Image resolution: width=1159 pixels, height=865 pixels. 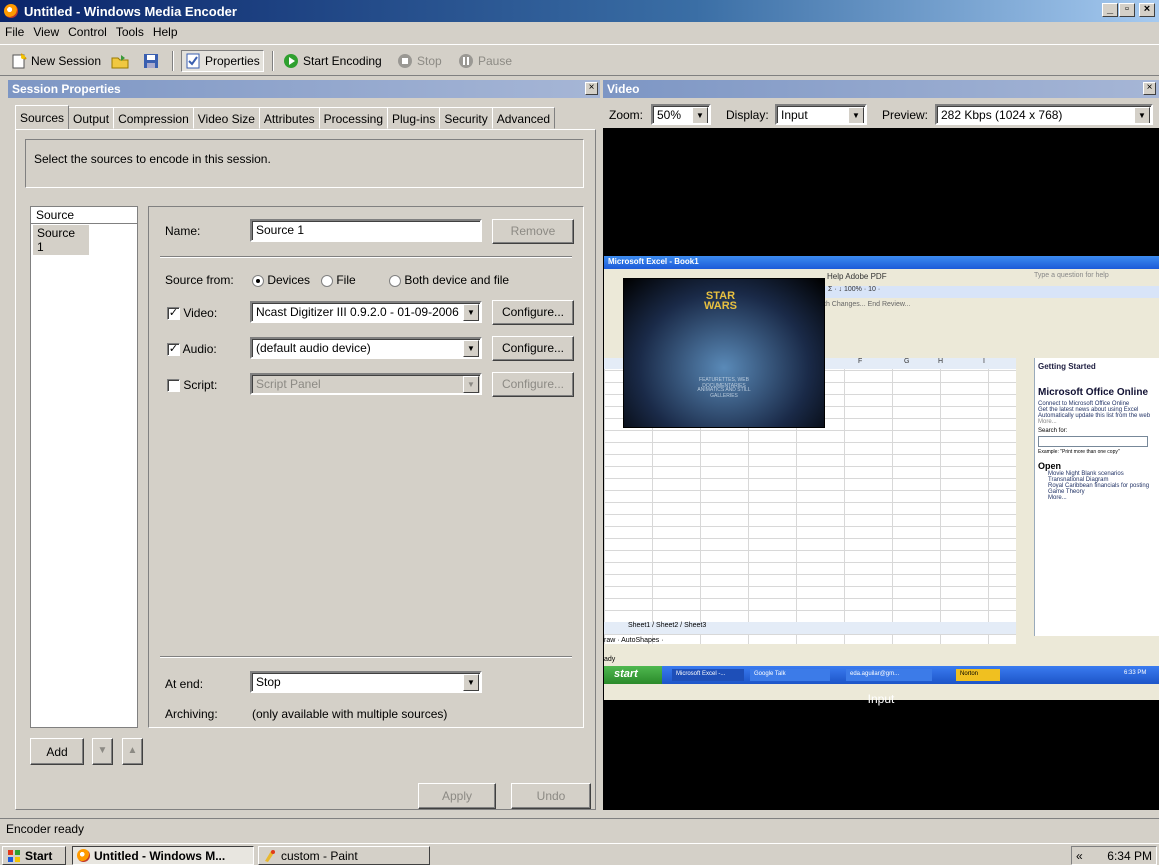 What do you see at coordinates (1149, 88) in the screenshot?
I see `video-pane-close-icon: ×` at bounding box center [1149, 88].